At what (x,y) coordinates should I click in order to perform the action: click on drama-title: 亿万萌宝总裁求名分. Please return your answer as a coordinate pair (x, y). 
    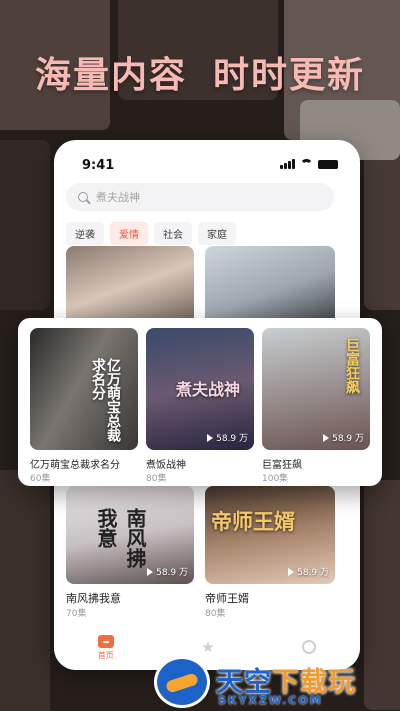
    Looking at the image, I should click on (75, 465).